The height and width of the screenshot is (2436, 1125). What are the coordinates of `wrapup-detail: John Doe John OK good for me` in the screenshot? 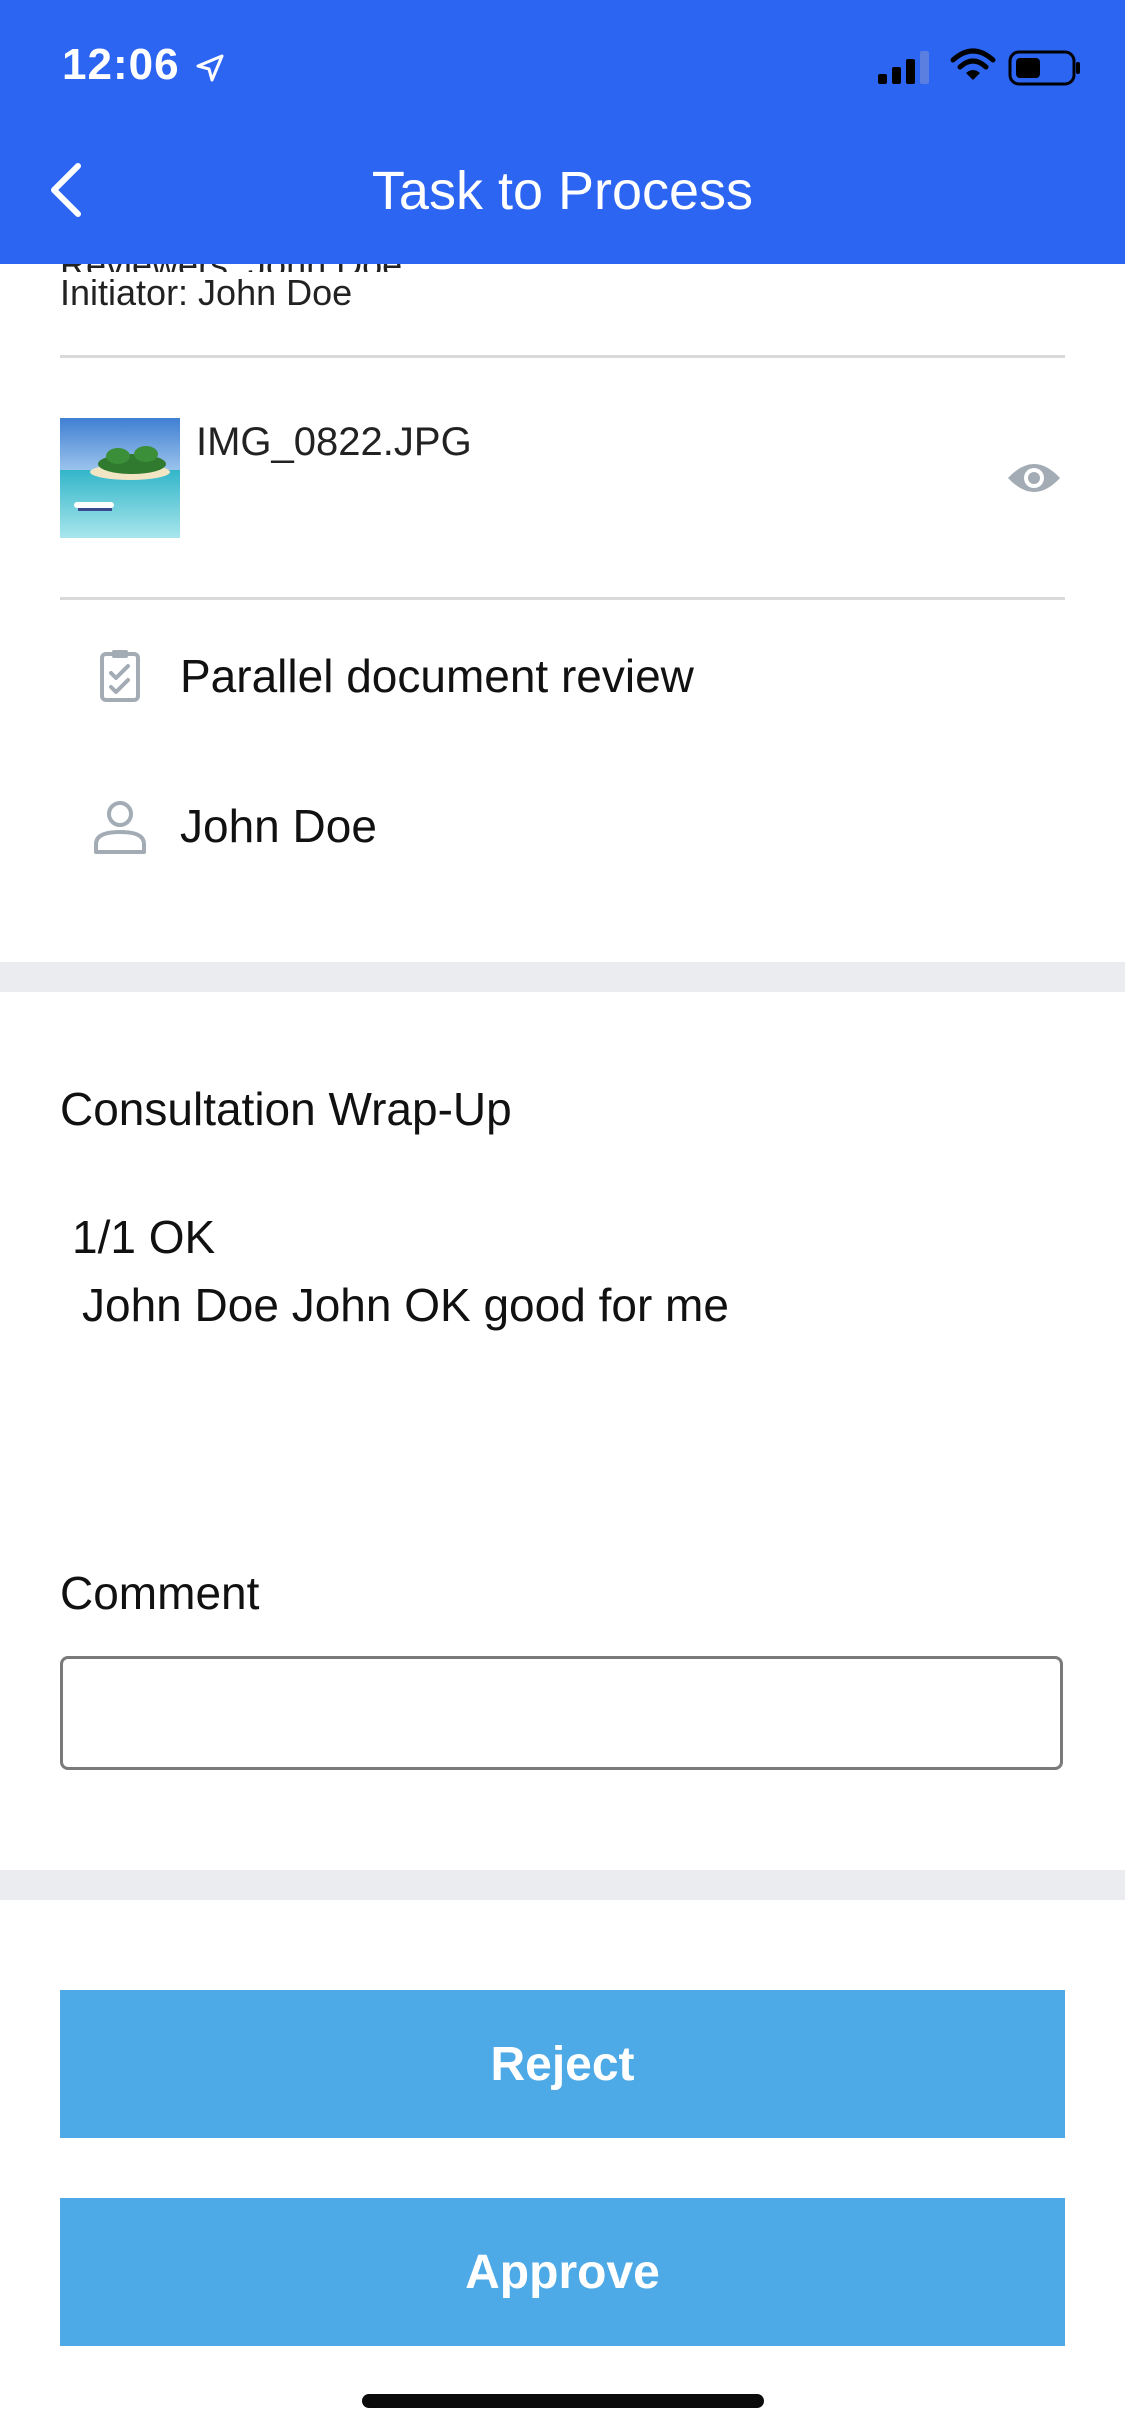 It's located at (405, 1305).